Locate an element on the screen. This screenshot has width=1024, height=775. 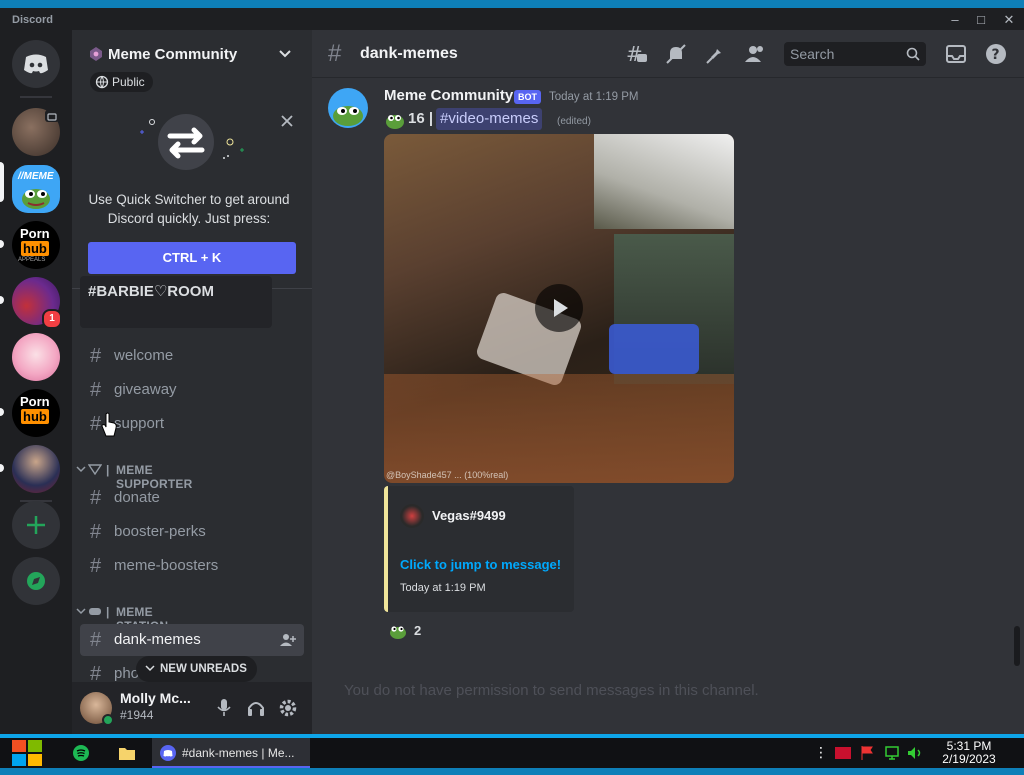
home-button is located at coordinates (36, 64).